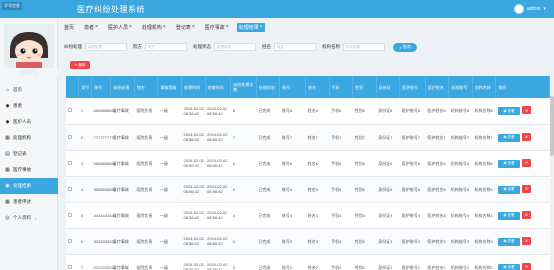  What do you see at coordinates (243, 163) in the screenshot?
I see `cell-count: 6` at bounding box center [243, 163].